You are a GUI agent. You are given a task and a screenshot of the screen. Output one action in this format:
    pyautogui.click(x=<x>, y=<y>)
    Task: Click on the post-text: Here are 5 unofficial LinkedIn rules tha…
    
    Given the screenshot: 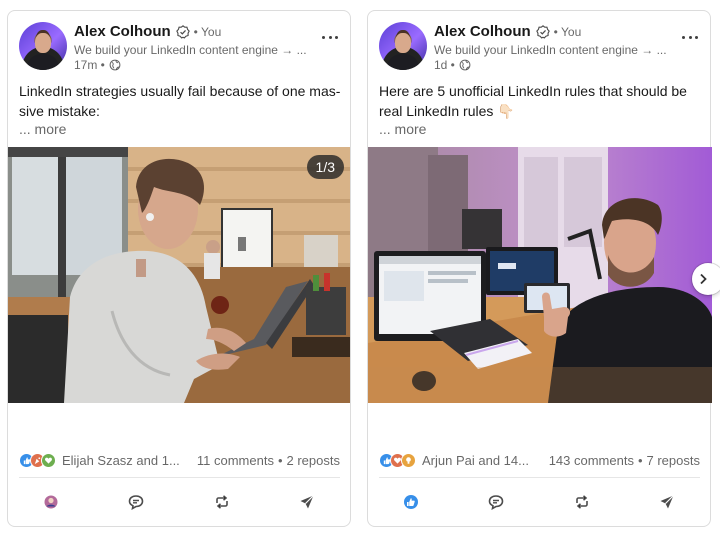 What is the action you would take?
    pyautogui.click(x=533, y=101)
    